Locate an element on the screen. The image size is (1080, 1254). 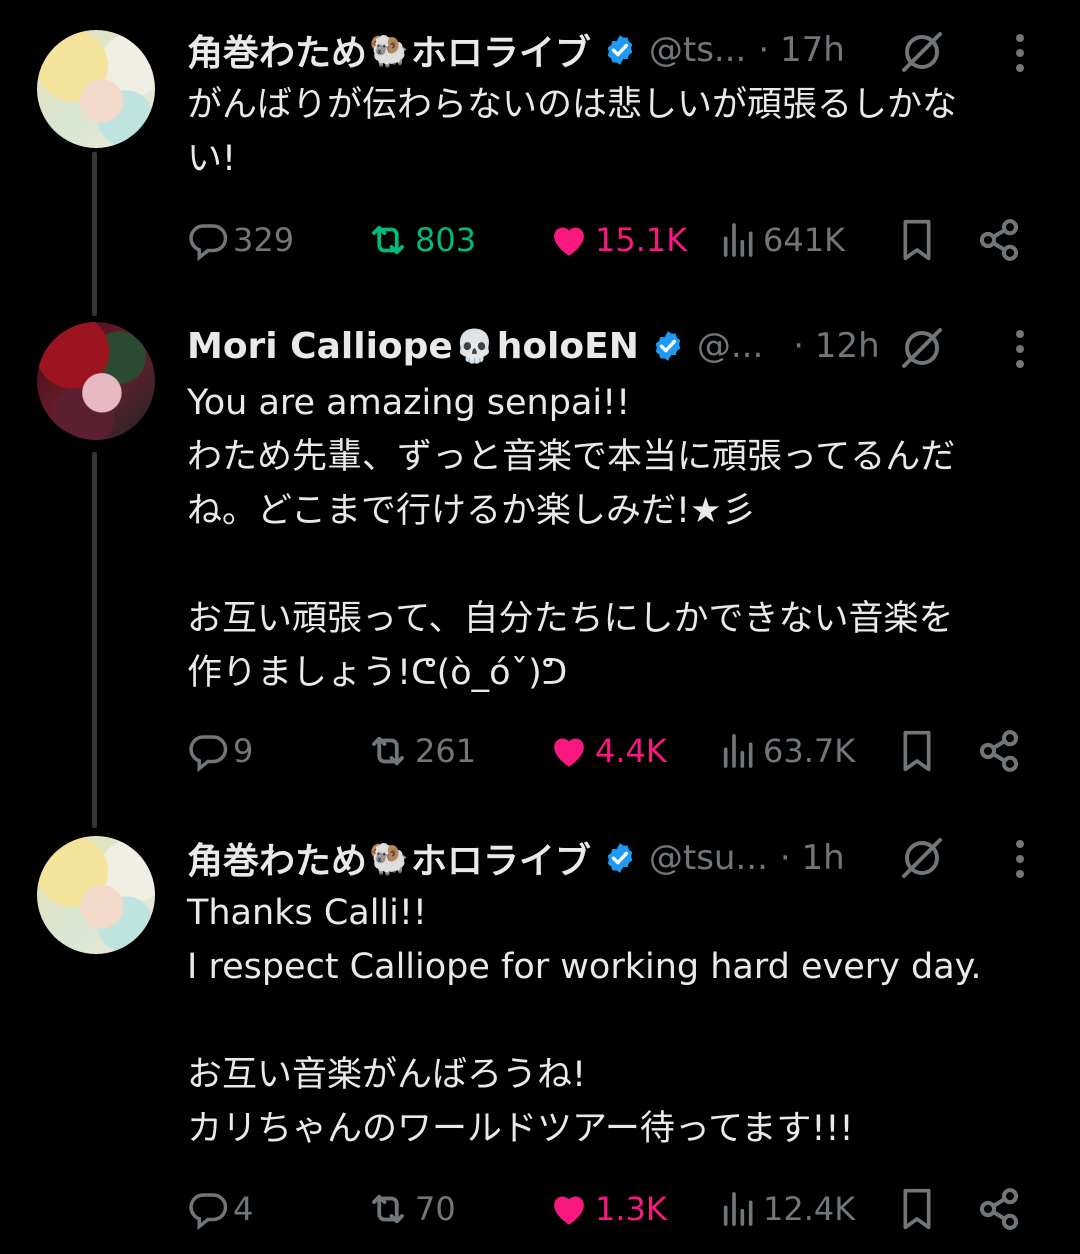
repost-button: 803 is located at coordinates (420, 240).